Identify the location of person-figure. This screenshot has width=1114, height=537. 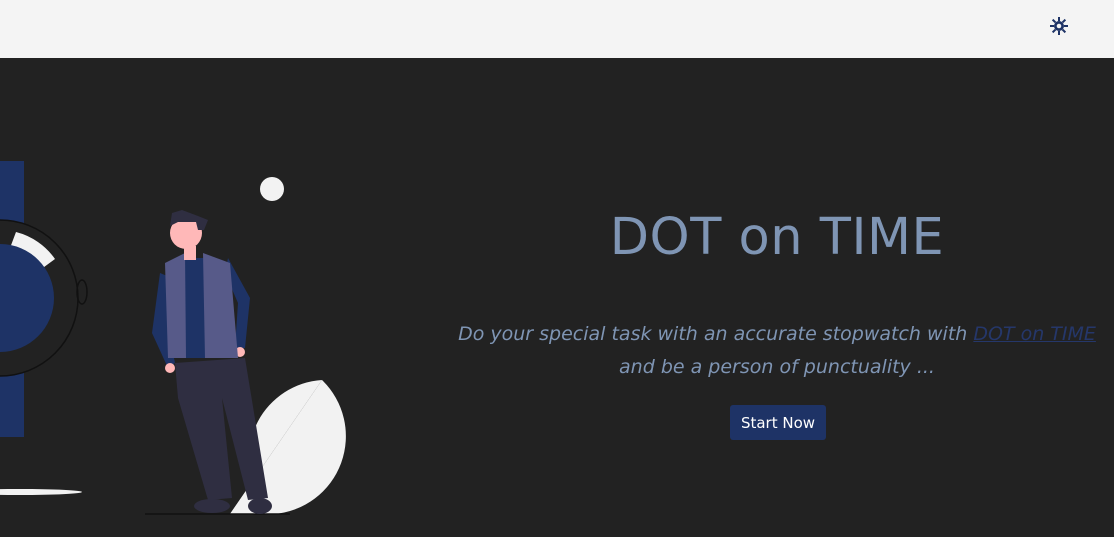
(212, 362).